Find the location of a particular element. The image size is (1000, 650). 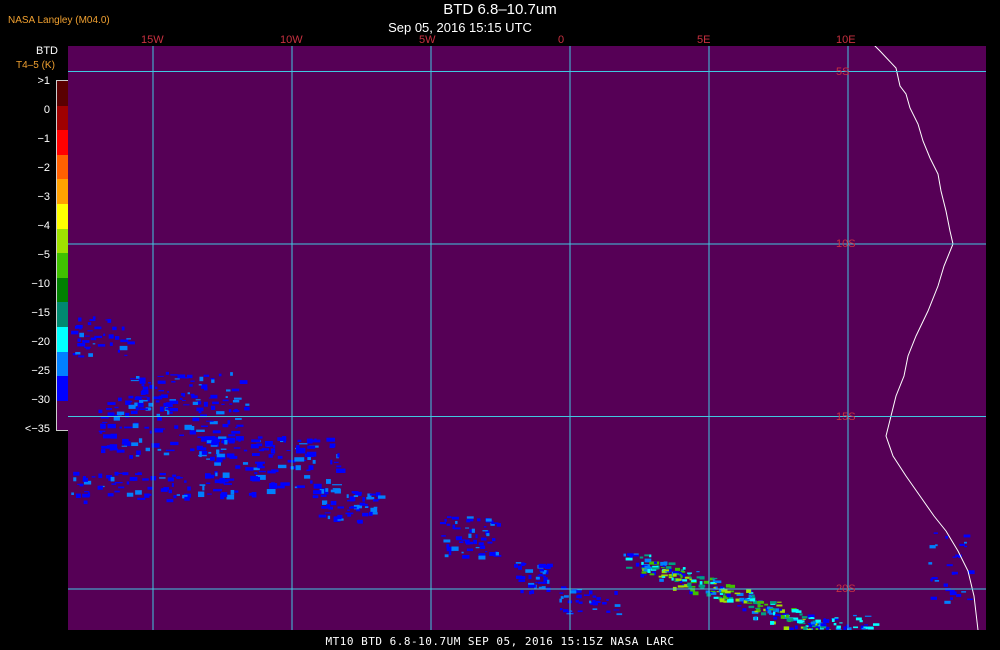

color-scale-label: −25 is located at coordinates (40, 371).